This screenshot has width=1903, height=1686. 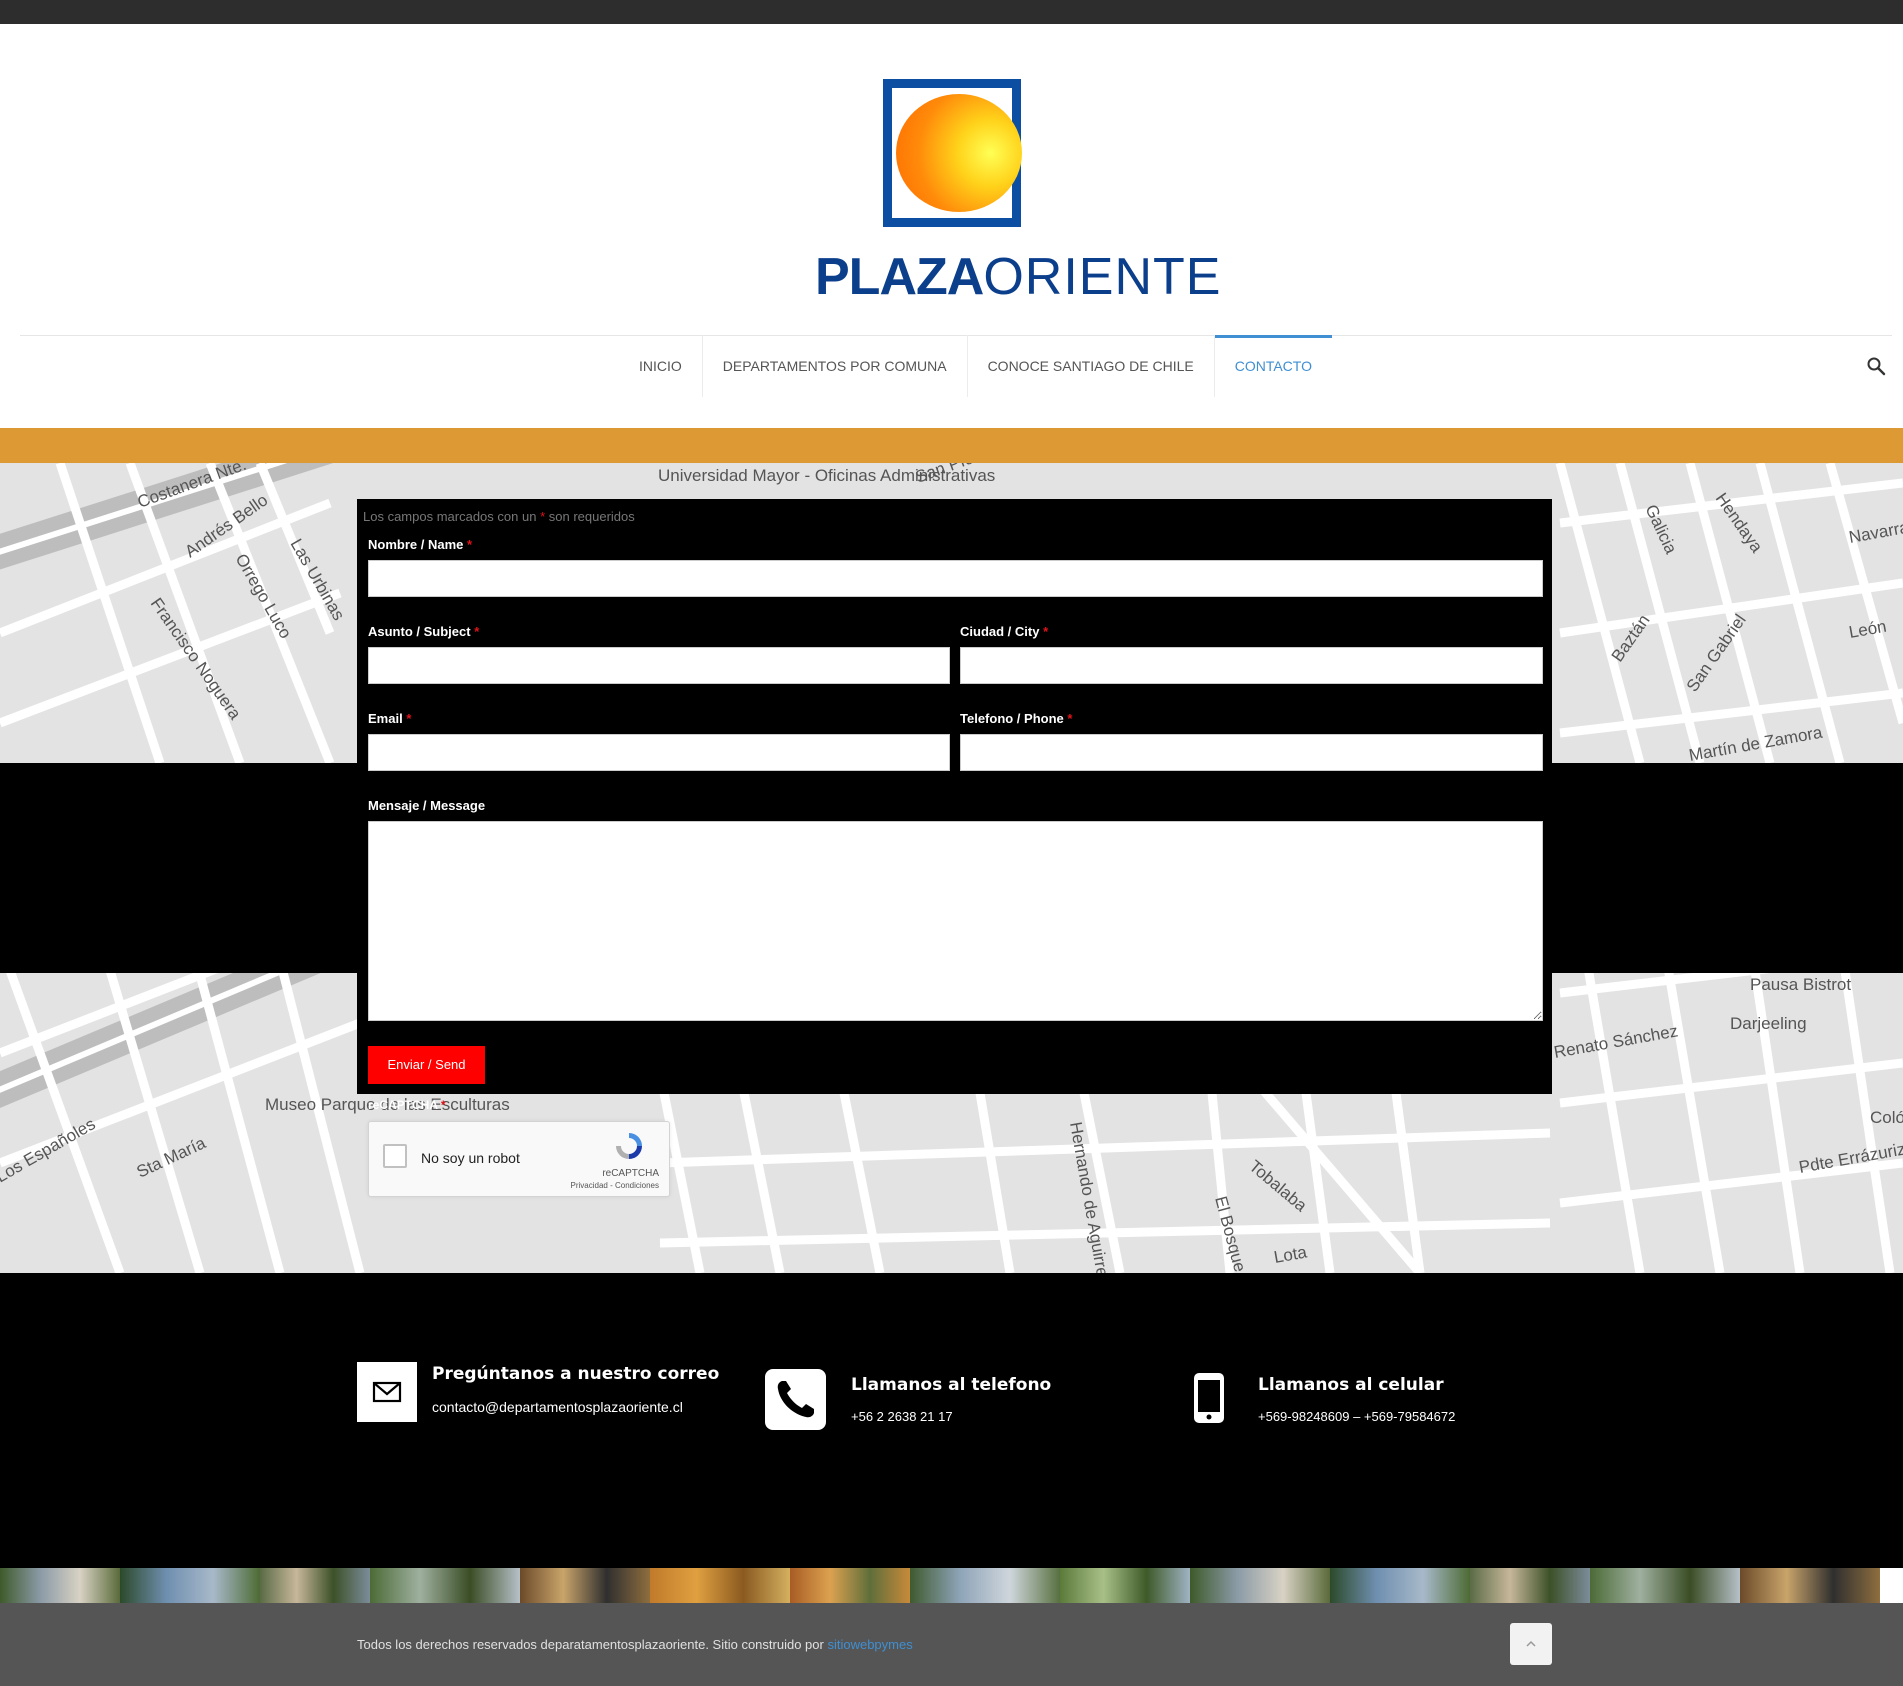 I want to click on nav-item-conoce-santiago: CONOCE SANTIAGO DE CHILE, so click(x=1091, y=366).